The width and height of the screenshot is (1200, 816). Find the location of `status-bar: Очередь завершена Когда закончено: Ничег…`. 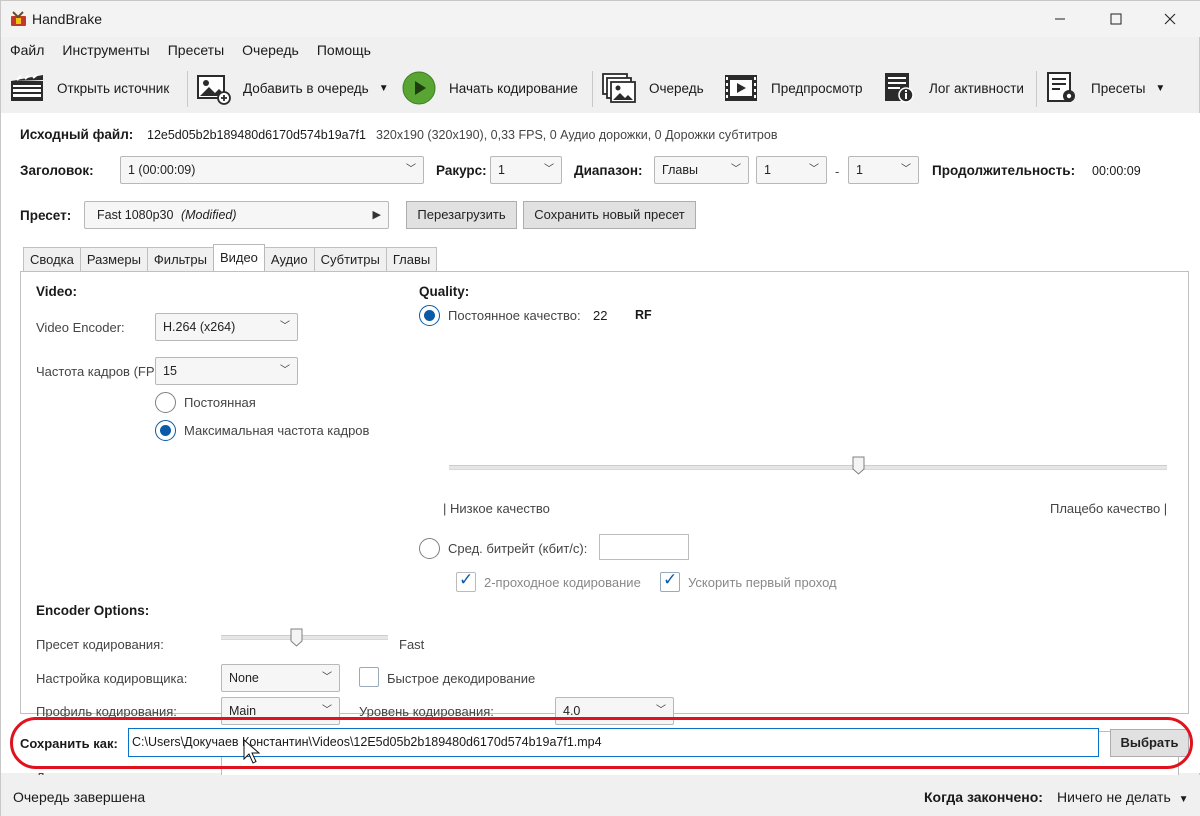

status-bar: Очередь завершена Когда закончено: Ничег… is located at coordinates (600, 795).